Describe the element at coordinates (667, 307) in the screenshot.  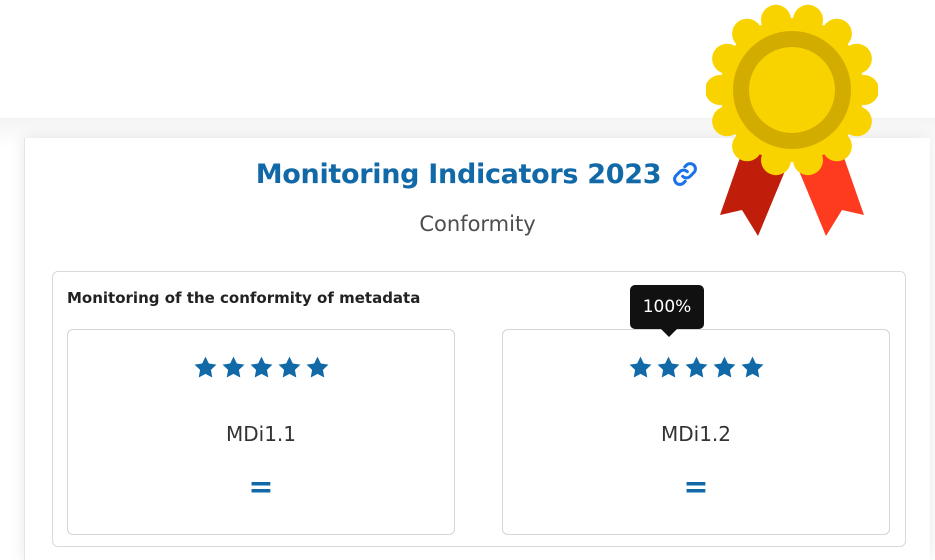
I see `tooltip-text: 100%` at that location.